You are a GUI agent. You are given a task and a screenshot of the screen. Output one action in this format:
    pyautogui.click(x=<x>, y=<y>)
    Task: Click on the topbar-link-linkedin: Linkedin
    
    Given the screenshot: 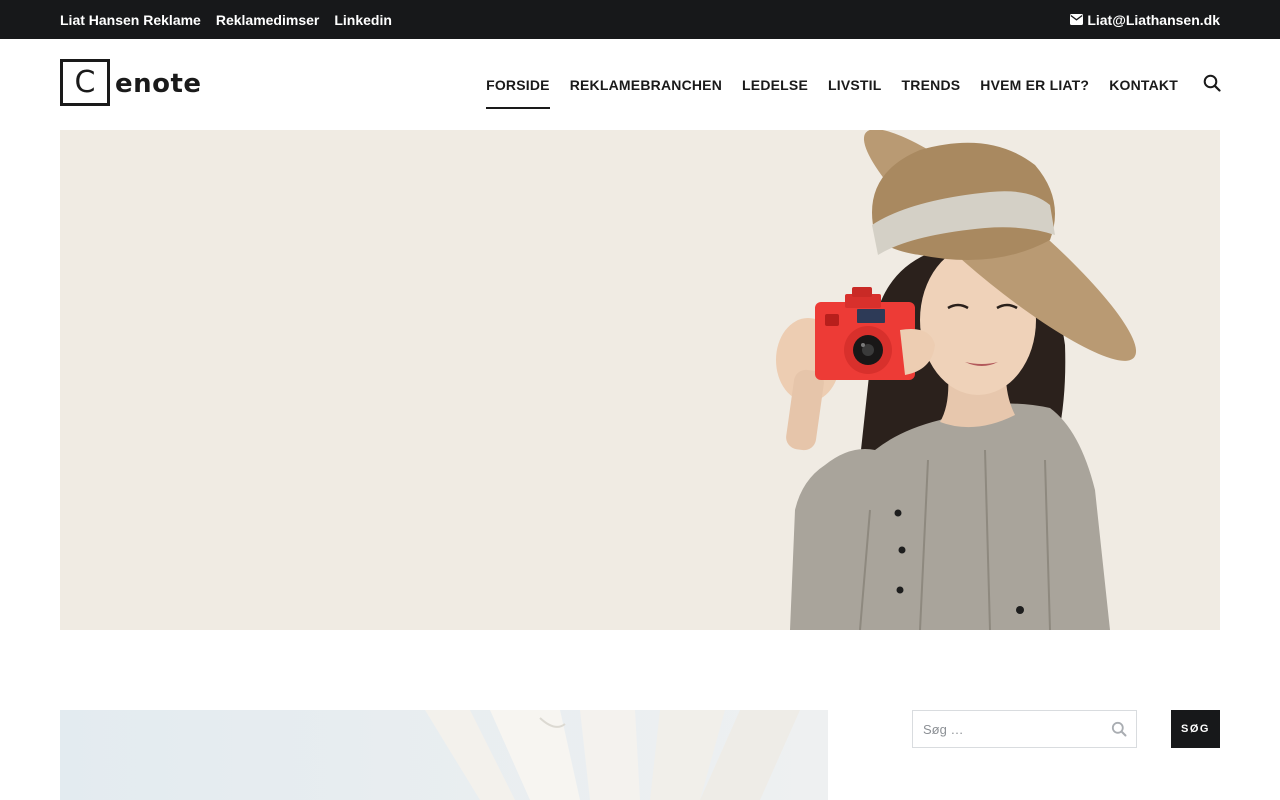 What is the action you would take?
    pyautogui.click(x=363, y=20)
    